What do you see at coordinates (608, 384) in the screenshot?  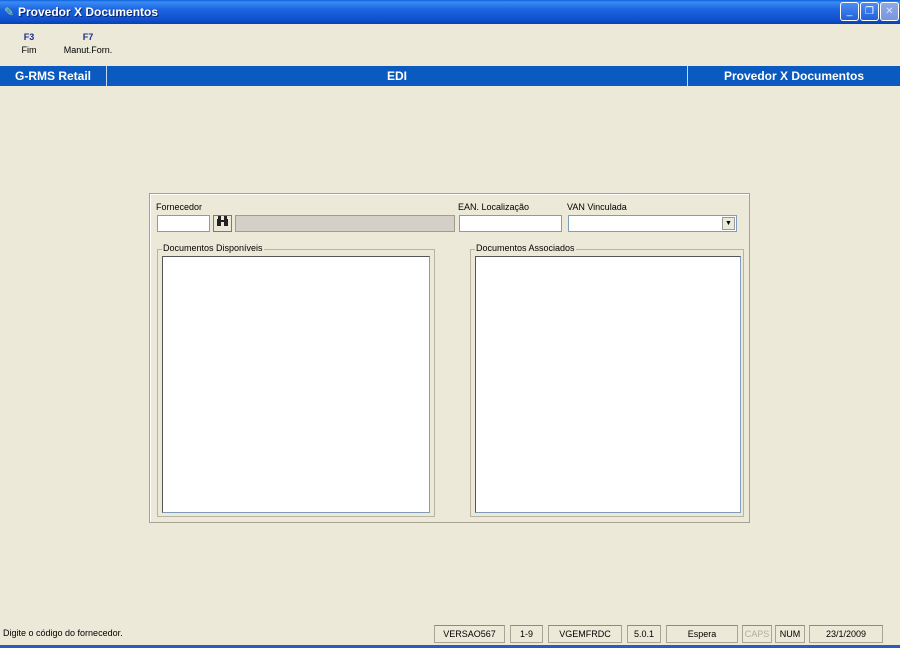 I see `documentos-associados-list` at bounding box center [608, 384].